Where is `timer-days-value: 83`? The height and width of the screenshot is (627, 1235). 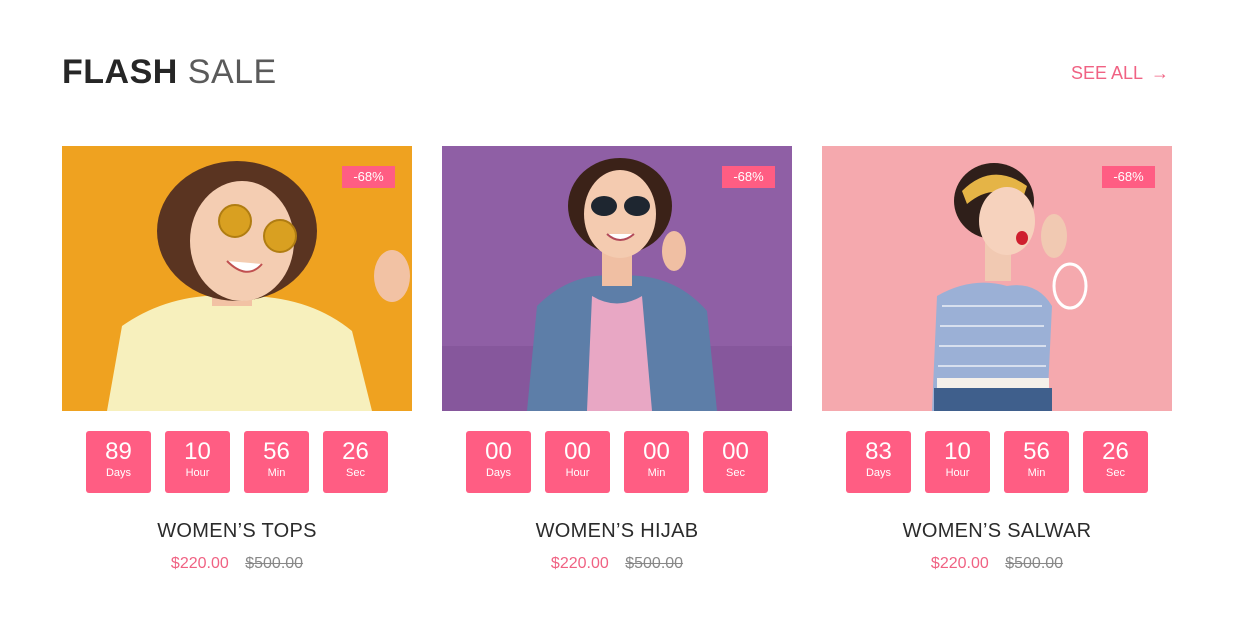
timer-days-value: 83 is located at coordinates (878, 451).